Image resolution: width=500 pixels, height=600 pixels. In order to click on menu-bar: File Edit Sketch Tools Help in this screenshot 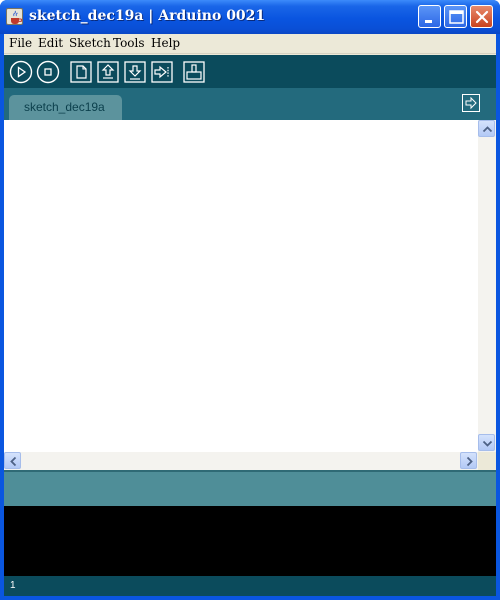, I will do `click(250, 44)`.